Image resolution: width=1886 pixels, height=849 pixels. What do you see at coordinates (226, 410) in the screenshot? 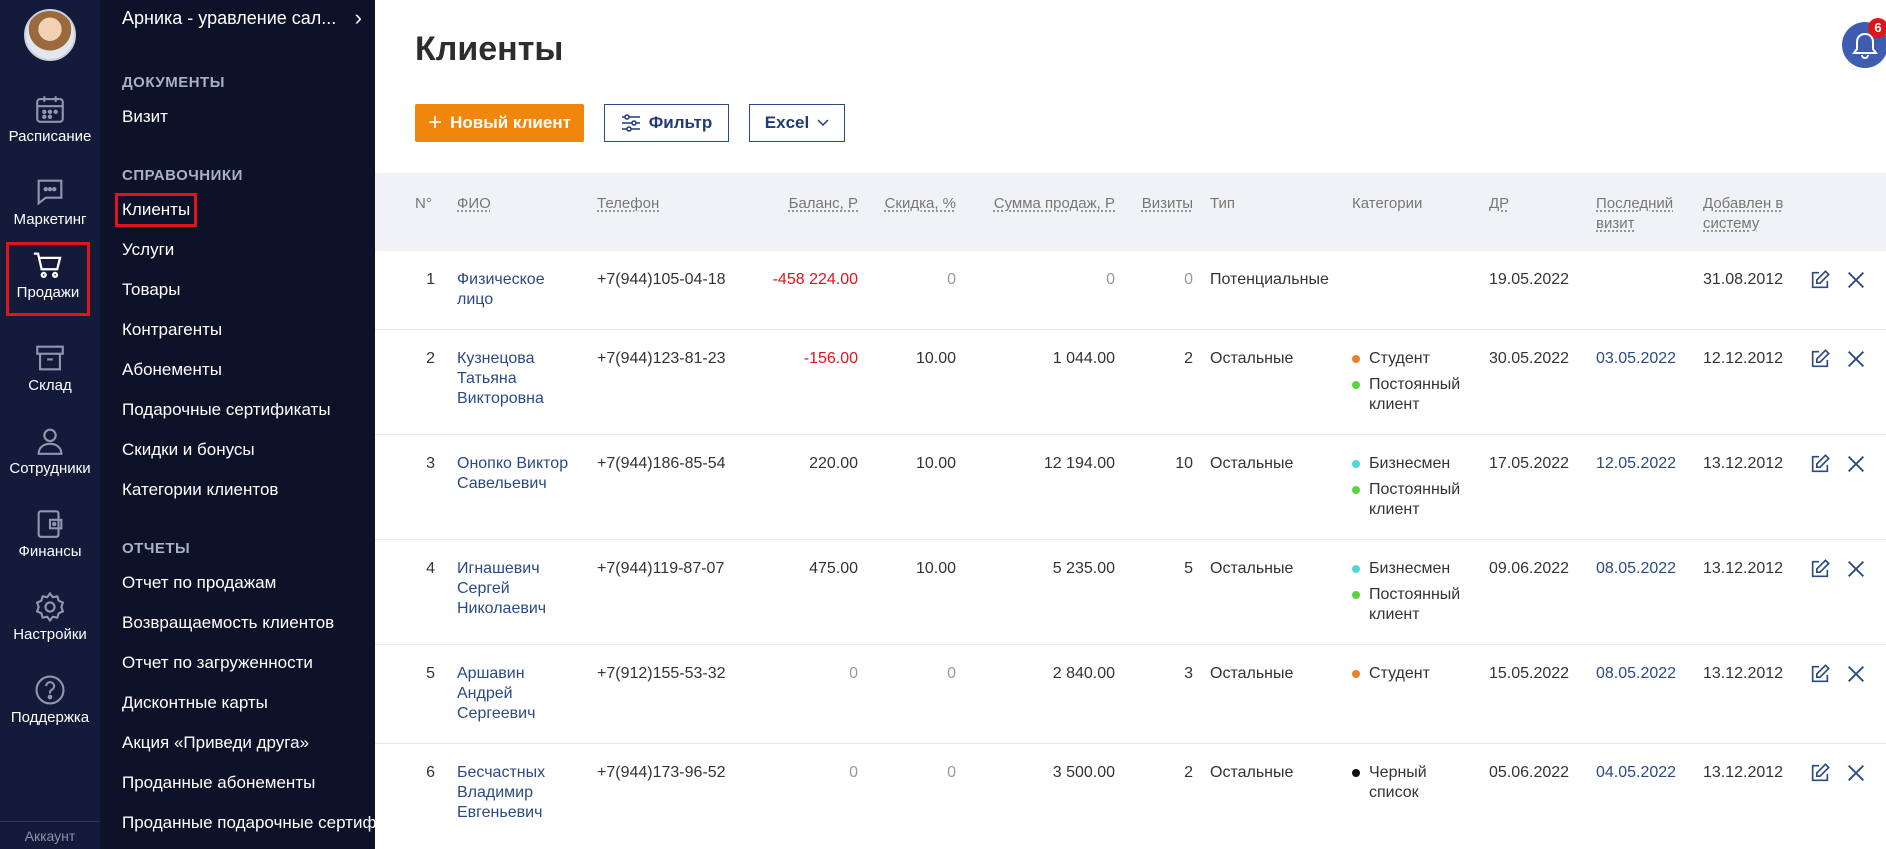
I see `menu-item-gift-certificates: Подарочные сертификаты` at bounding box center [226, 410].